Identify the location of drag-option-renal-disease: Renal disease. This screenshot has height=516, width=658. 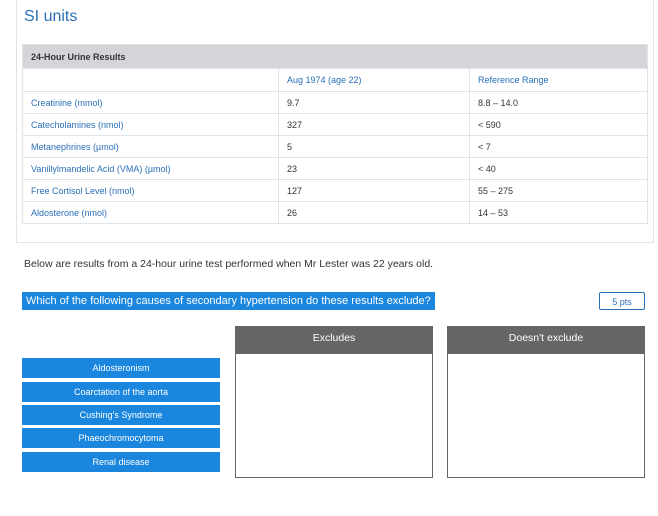
(121, 462).